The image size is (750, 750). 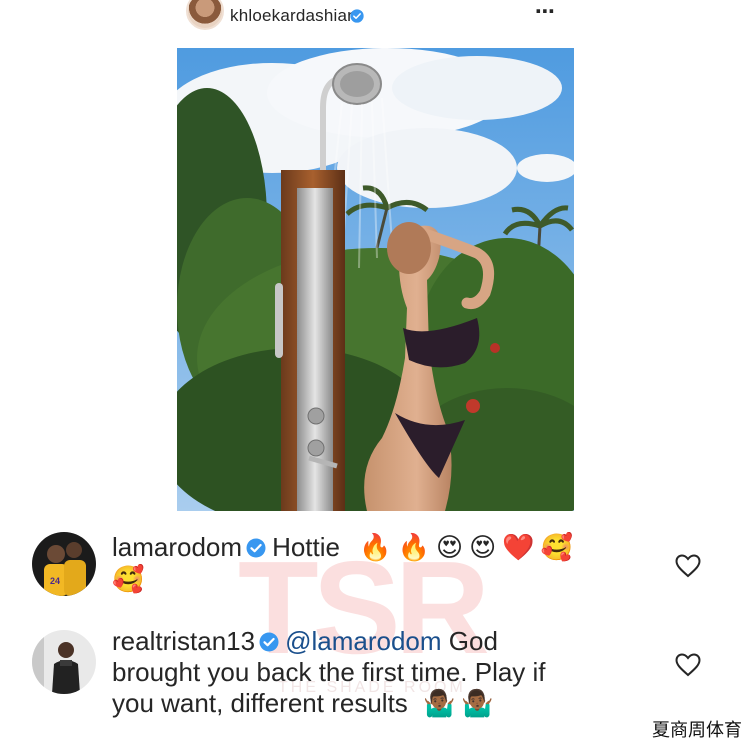 What do you see at coordinates (545, 12) in the screenshot?
I see `more-options-icon: ⋯` at bounding box center [545, 12].